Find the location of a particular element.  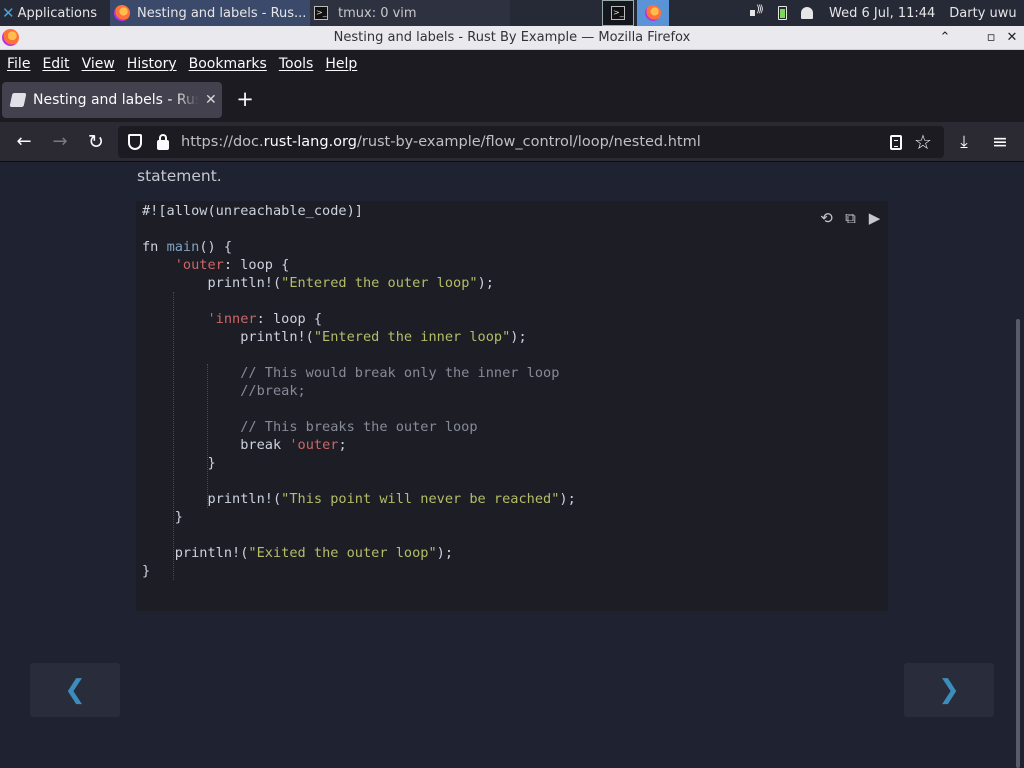

code-line: 'outer: loop { is located at coordinates (359, 265).